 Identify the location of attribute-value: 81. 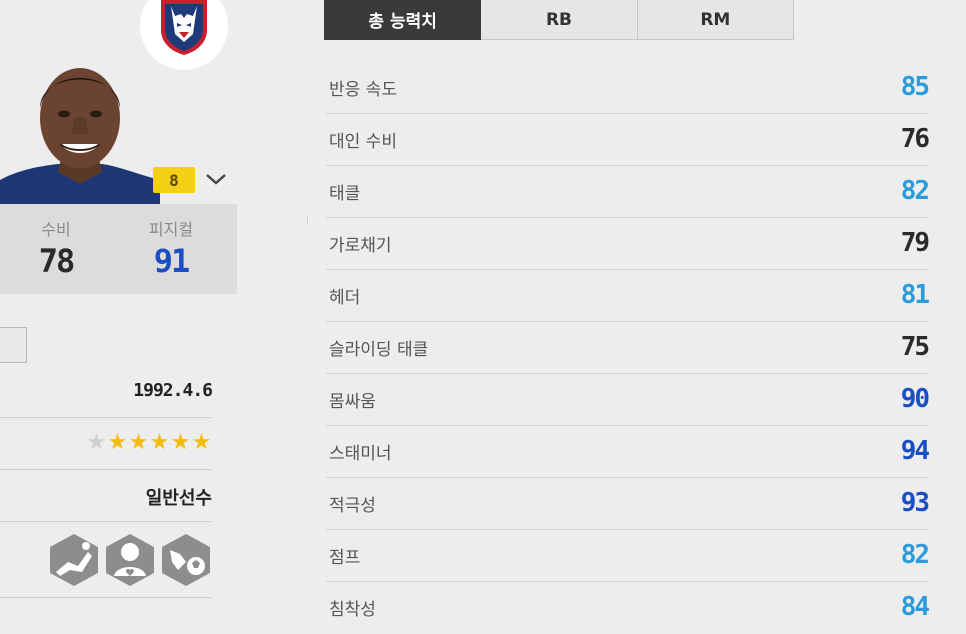
(915, 295).